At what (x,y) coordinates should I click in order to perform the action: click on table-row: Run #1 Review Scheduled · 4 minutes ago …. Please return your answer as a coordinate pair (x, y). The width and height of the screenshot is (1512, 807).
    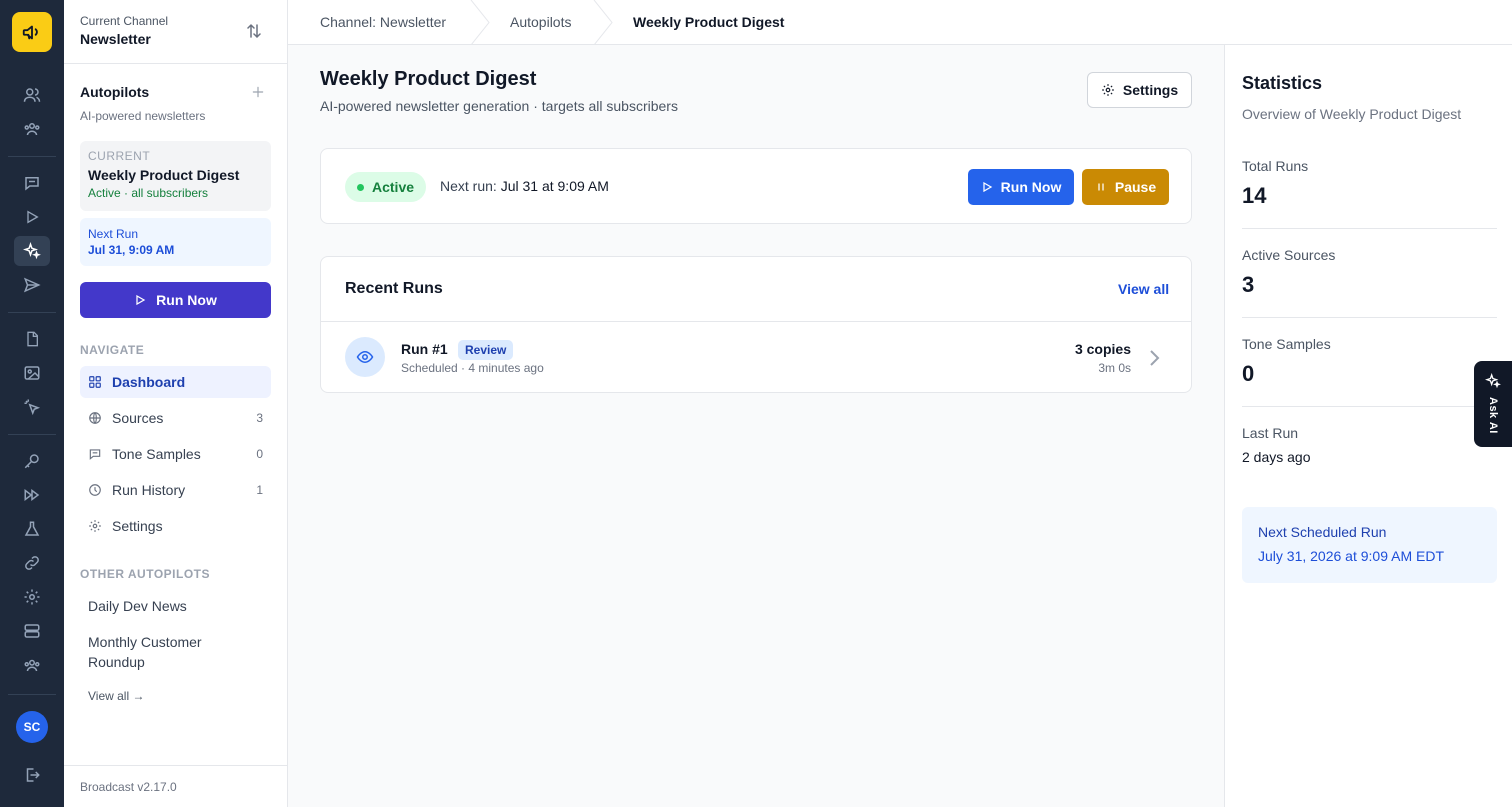
    Looking at the image, I should click on (756, 357).